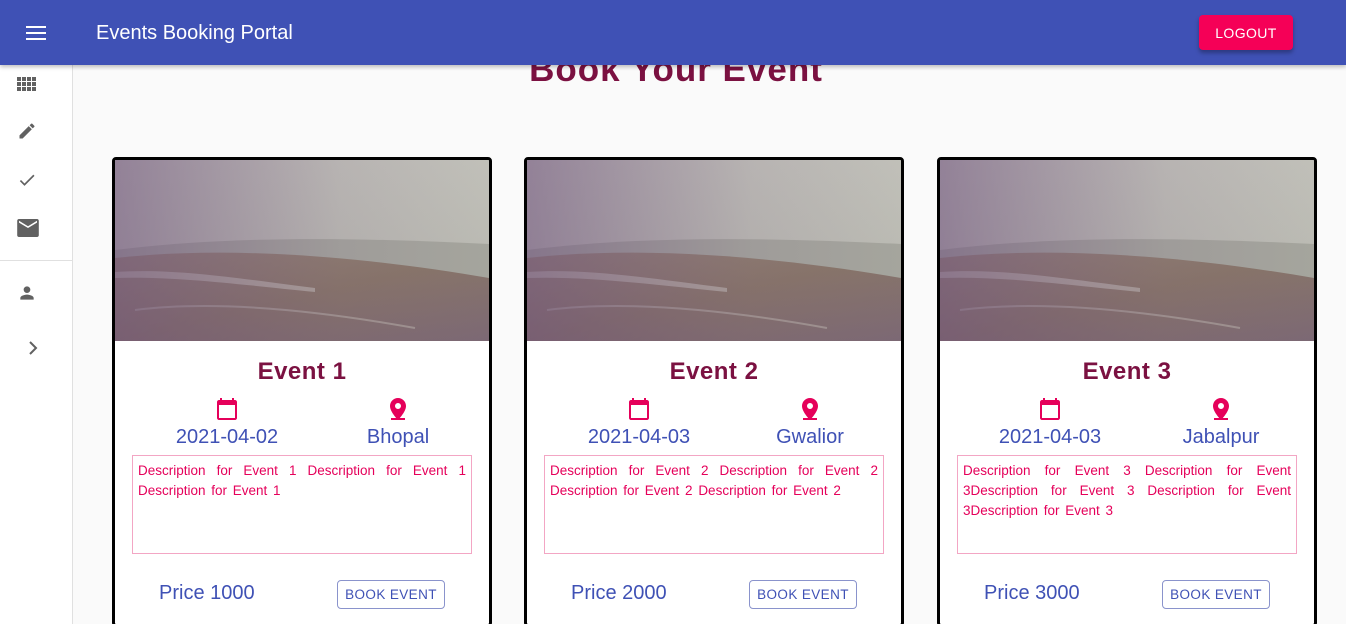 This screenshot has height=624, width=1346. I want to click on side-drawer, so click(36, 344).